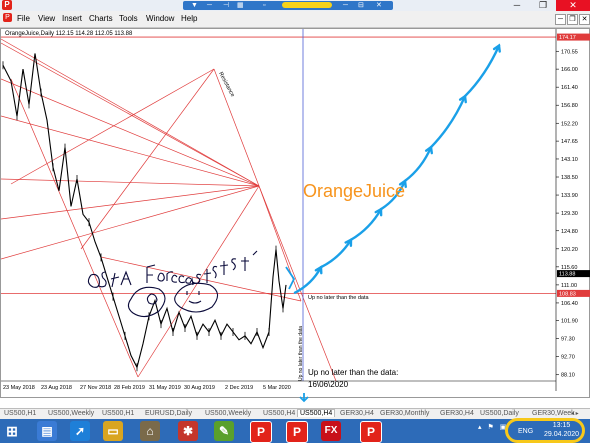  Describe the element at coordinates (202, 268) in the screenshot. I see `scribble-forecast` at that location.